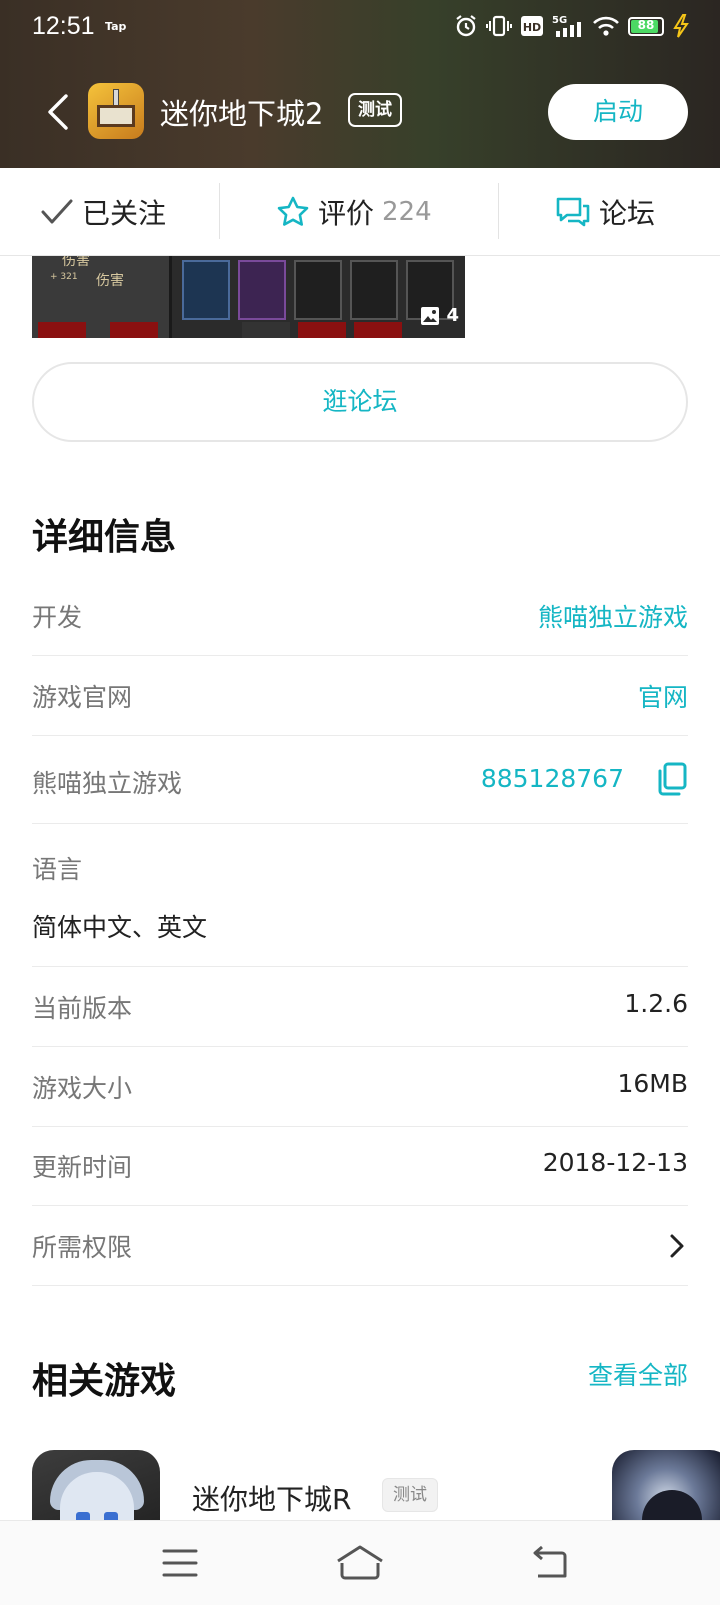 This screenshot has height=1605, width=720. I want to click on view-all-link: 查看全部, so click(638, 1374).